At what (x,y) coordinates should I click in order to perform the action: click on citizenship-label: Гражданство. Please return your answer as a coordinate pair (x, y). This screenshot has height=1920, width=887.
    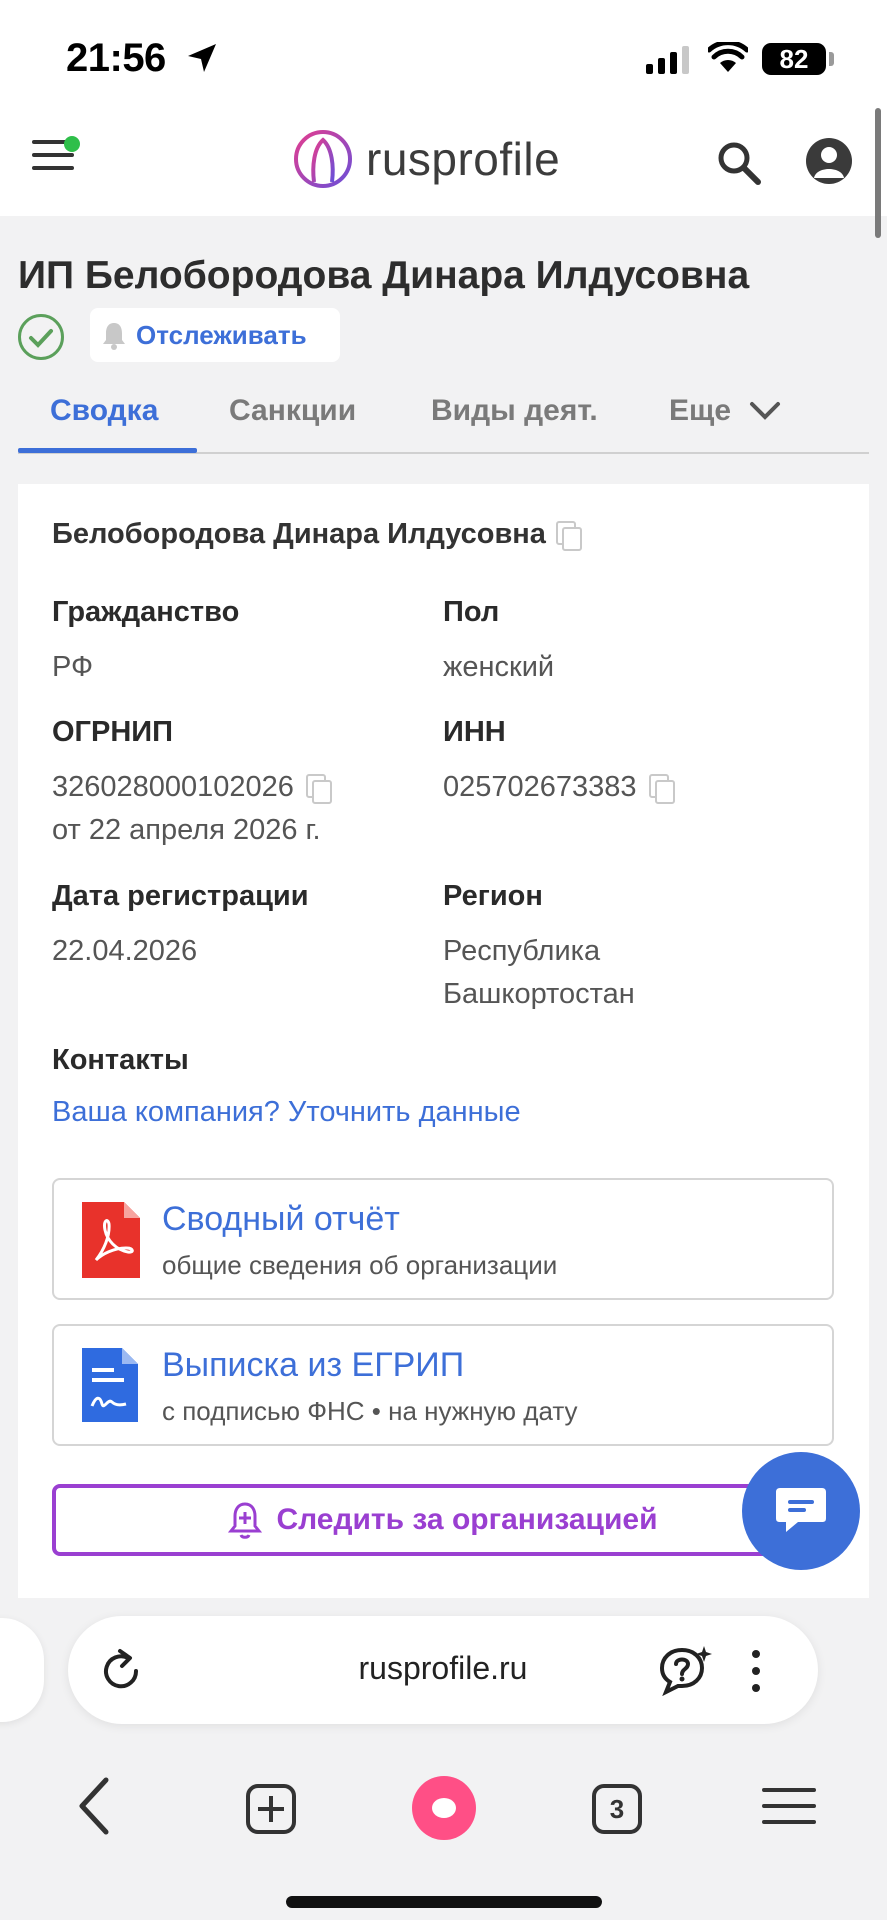
    Looking at the image, I should click on (146, 612).